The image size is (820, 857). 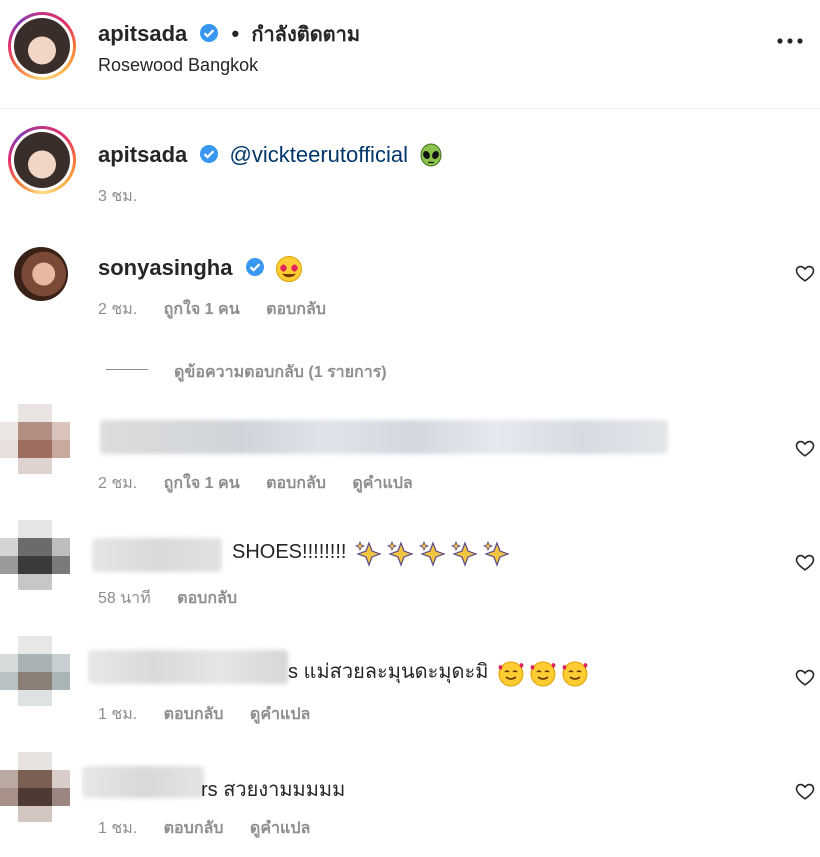 What do you see at coordinates (289, 552) in the screenshot?
I see `comment-text: SHOES!!!!!!!!` at bounding box center [289, 552].